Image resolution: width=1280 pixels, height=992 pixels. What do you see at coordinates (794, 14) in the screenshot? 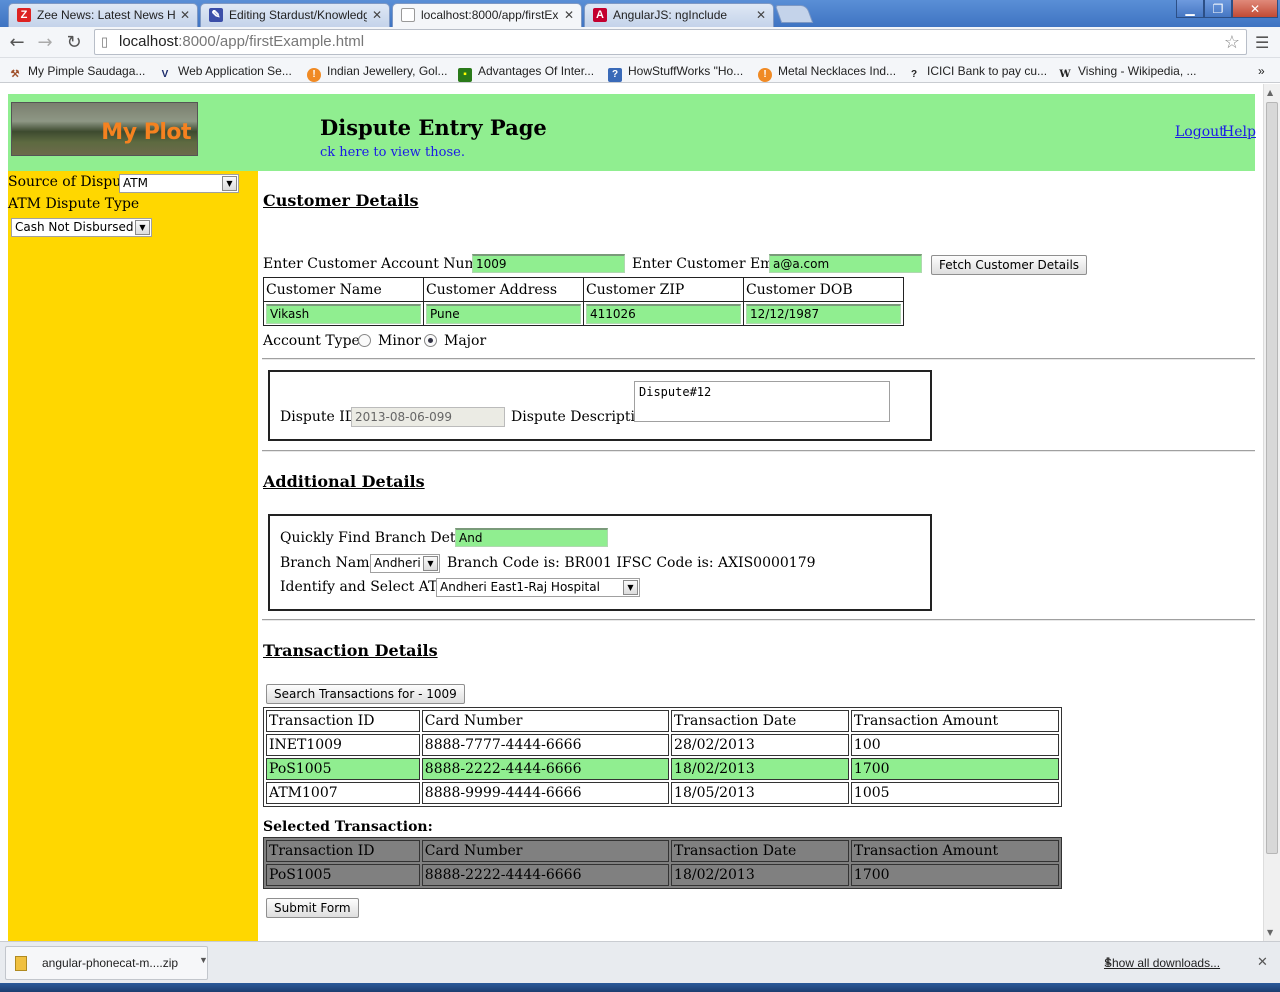
I see `new-tab-button` at bounding box center [794, 14].